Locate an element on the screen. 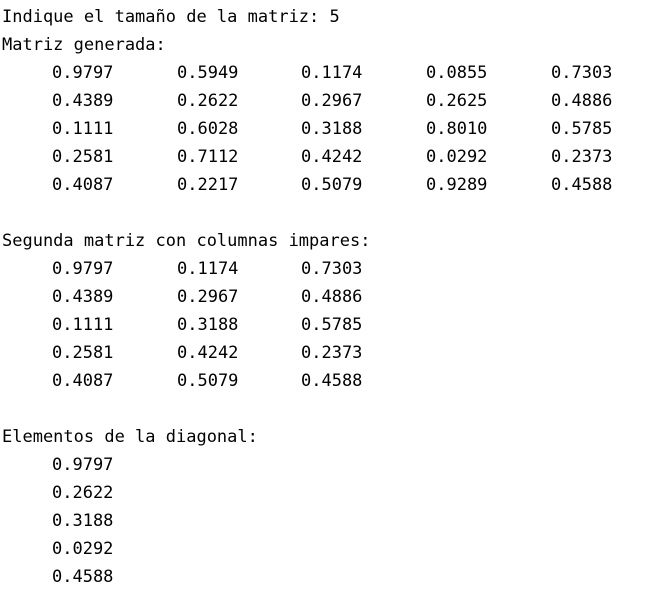 Image resolution: width=656 pixels, height=595 pixels. matrix-cell: 0.0292 is located at coordinates (457, 157).